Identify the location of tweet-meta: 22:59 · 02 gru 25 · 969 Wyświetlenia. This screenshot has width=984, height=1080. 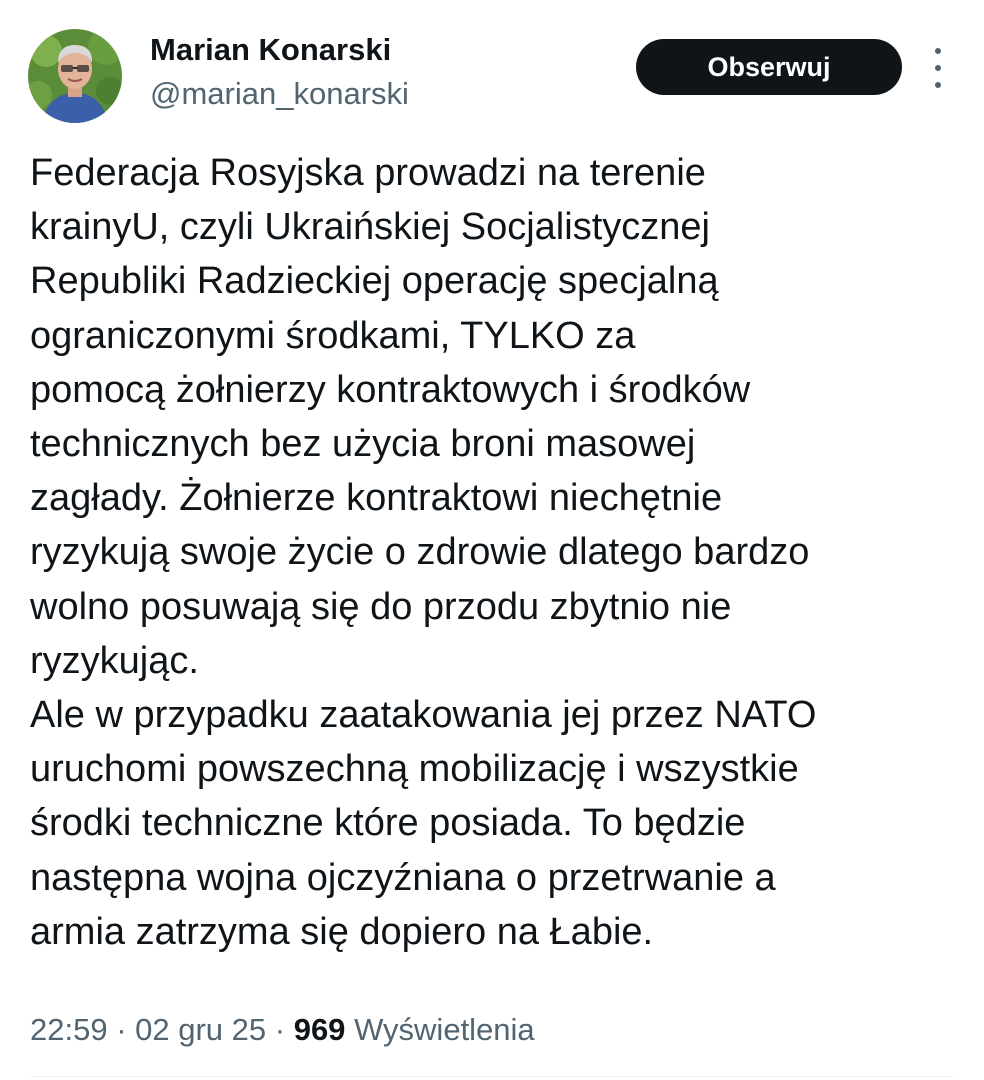
(282, 1030).